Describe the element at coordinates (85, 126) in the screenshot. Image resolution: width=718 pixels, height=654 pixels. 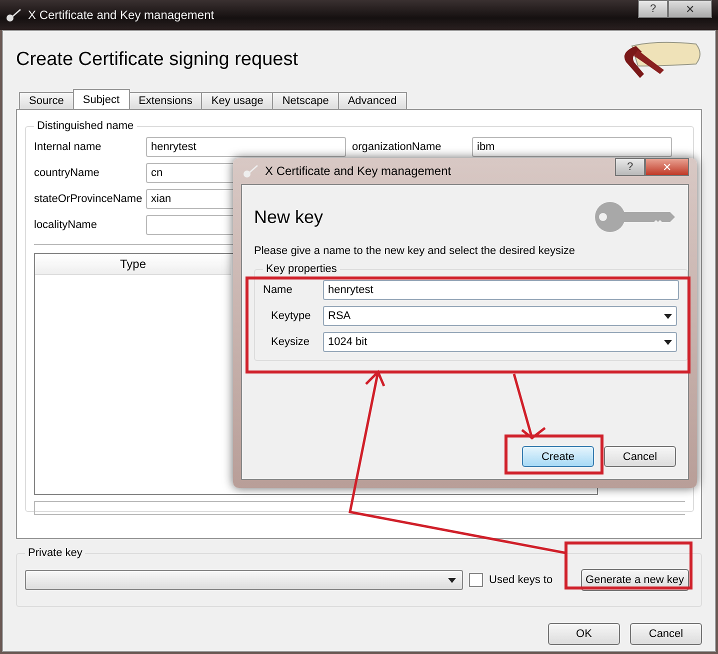
I see `group-title: Distinguished name` at that location.